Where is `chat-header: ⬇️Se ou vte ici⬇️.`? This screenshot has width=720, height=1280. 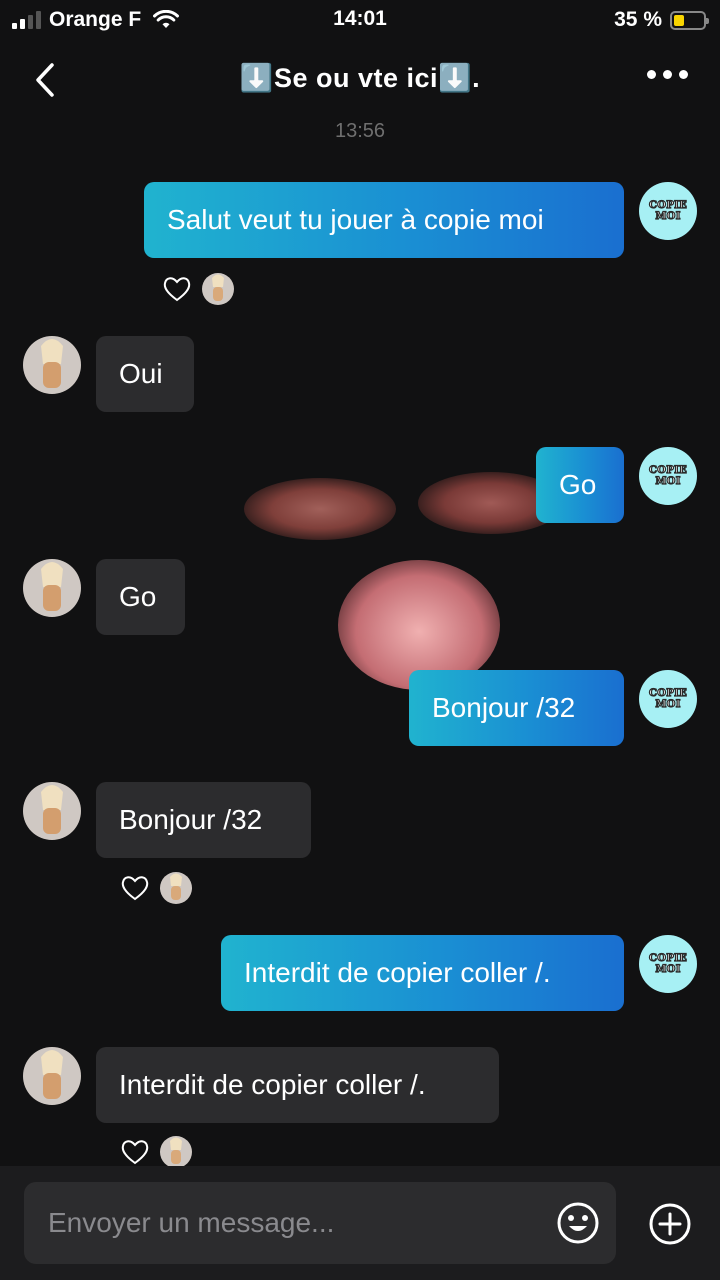 chat-header: ⬇️Se ou vte ici⬇️. is located at coordinates (360, 82).